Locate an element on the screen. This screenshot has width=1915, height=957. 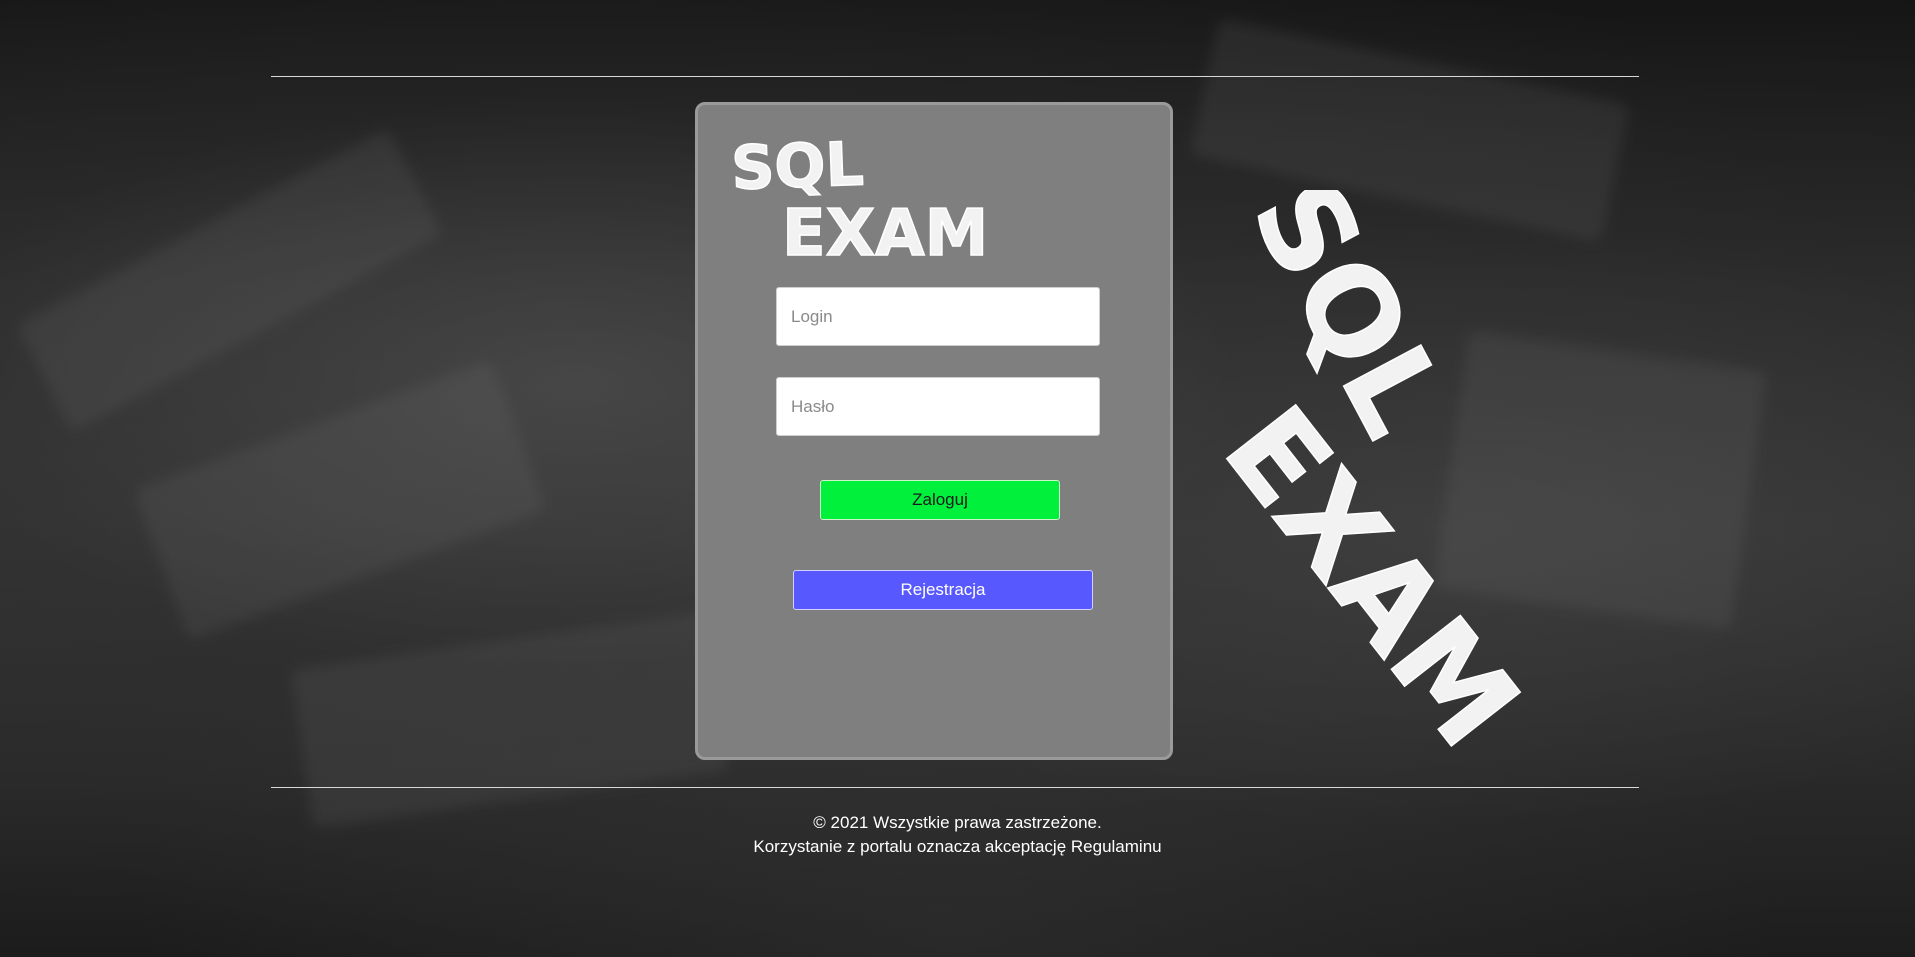
logo-line-sql: SQL is located at coordinates (797, 167).